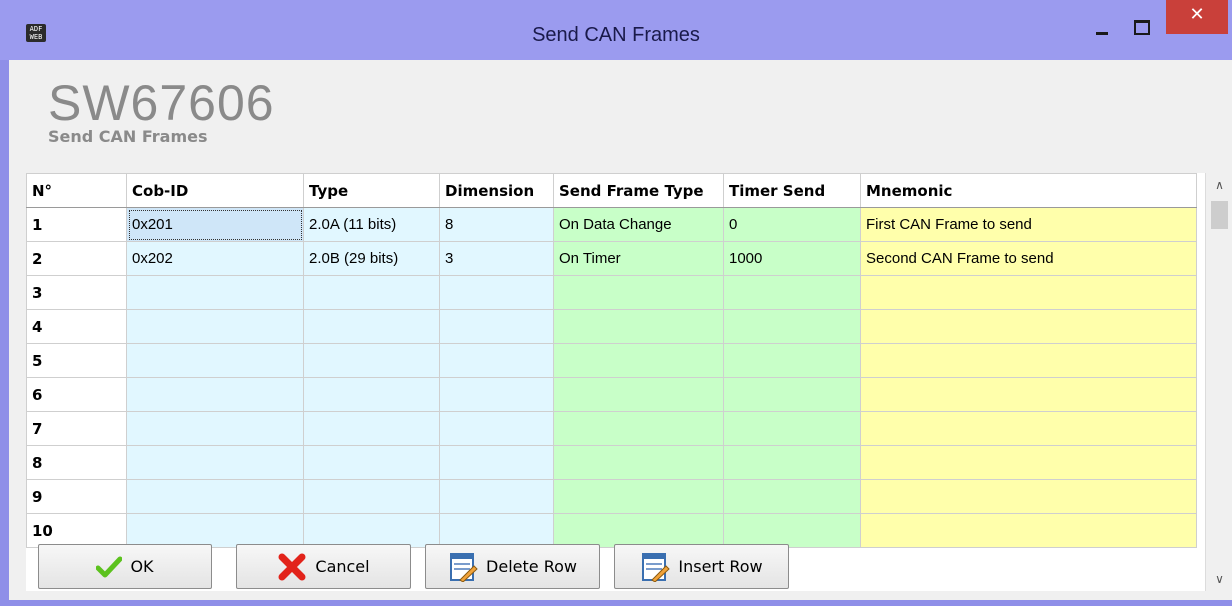 The width and height of the screenshot is (1232, 606). I want to click on table-row: 3, so click(611, 292).